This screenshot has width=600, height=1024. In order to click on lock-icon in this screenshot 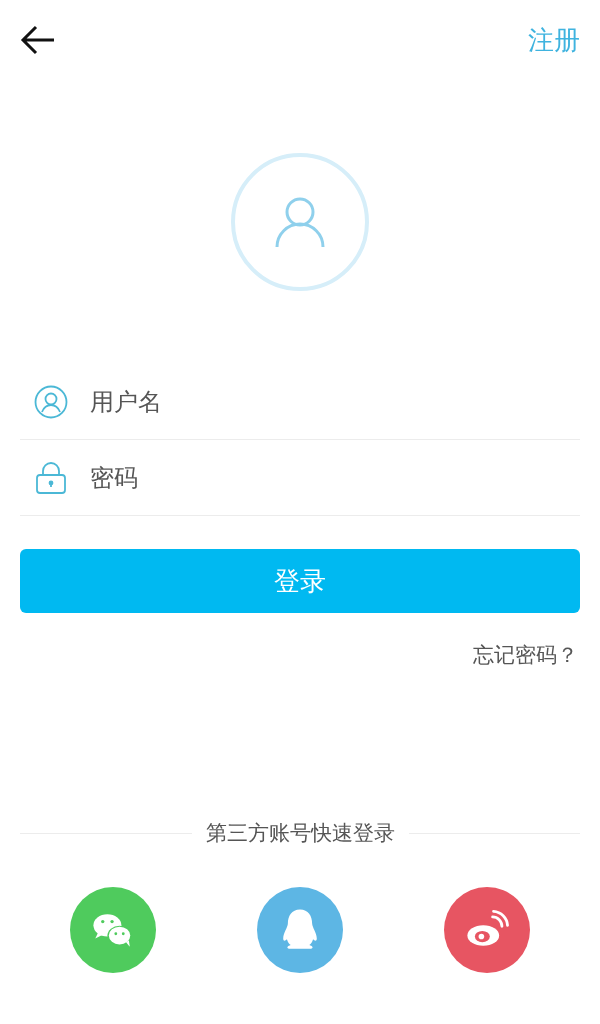, I will do `click(51, 477)`.